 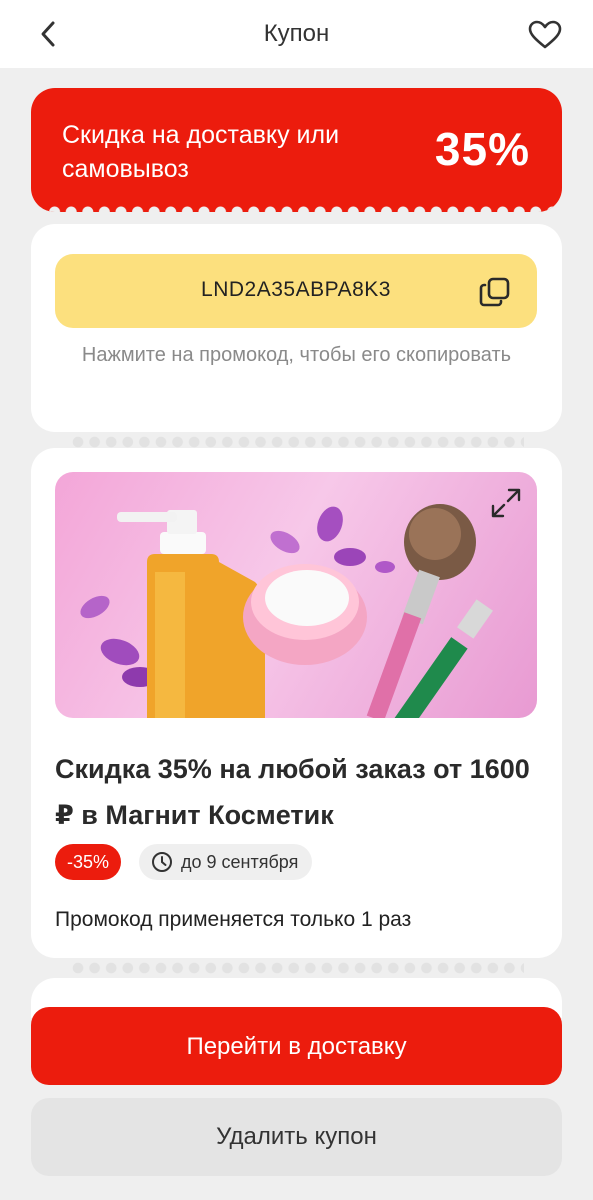 I want to click on expiry-date: до 9 сентября, so click(x=240, y=862).